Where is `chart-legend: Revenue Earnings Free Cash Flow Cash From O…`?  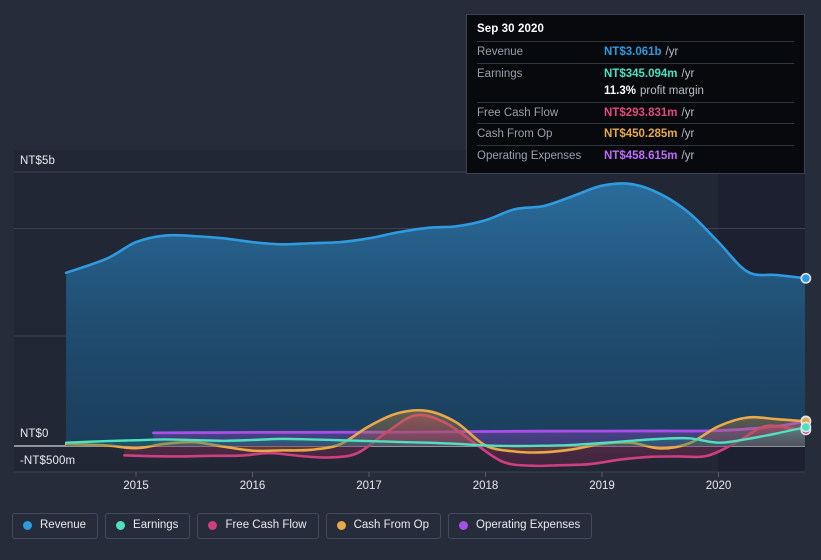
chart-legend: Revenue Earnings Free Cash Flow Cash From O… is located at coordinates (302, 526).